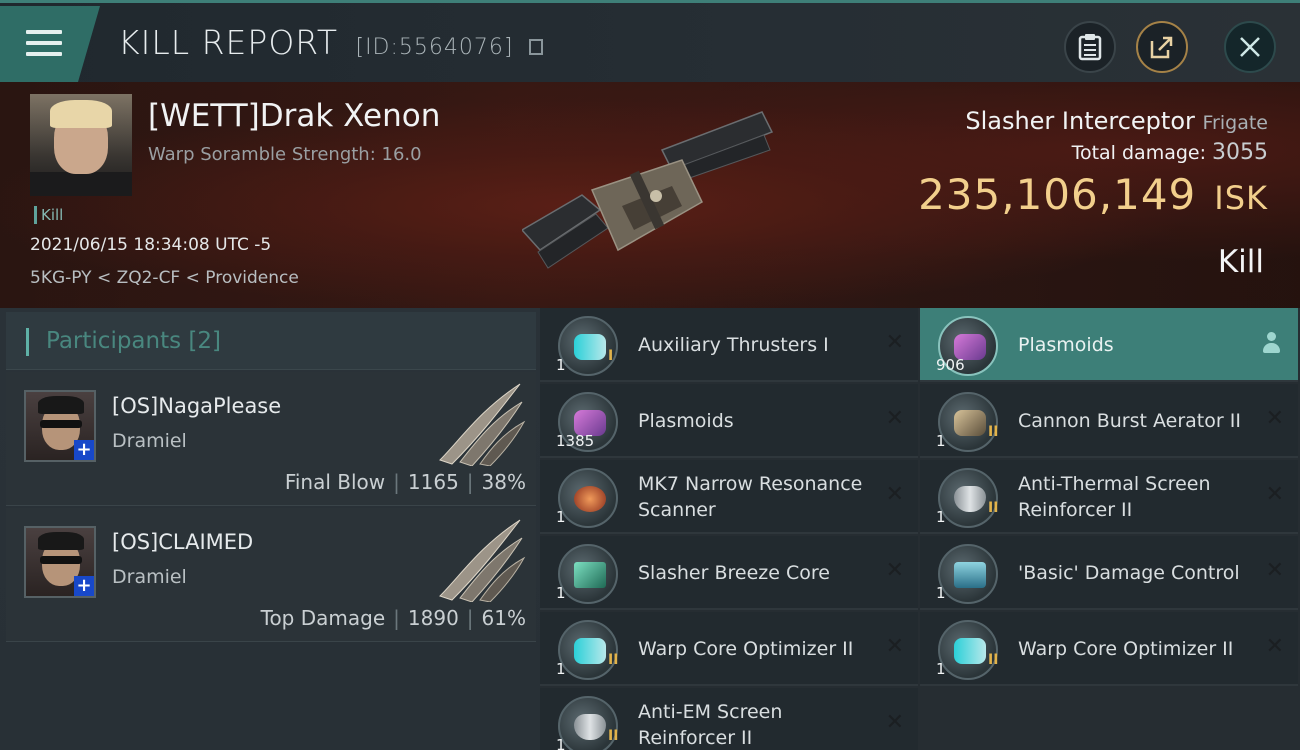 This screenshot has width=1300, height=750. I want to click on shield-icon, so click(968, 498).